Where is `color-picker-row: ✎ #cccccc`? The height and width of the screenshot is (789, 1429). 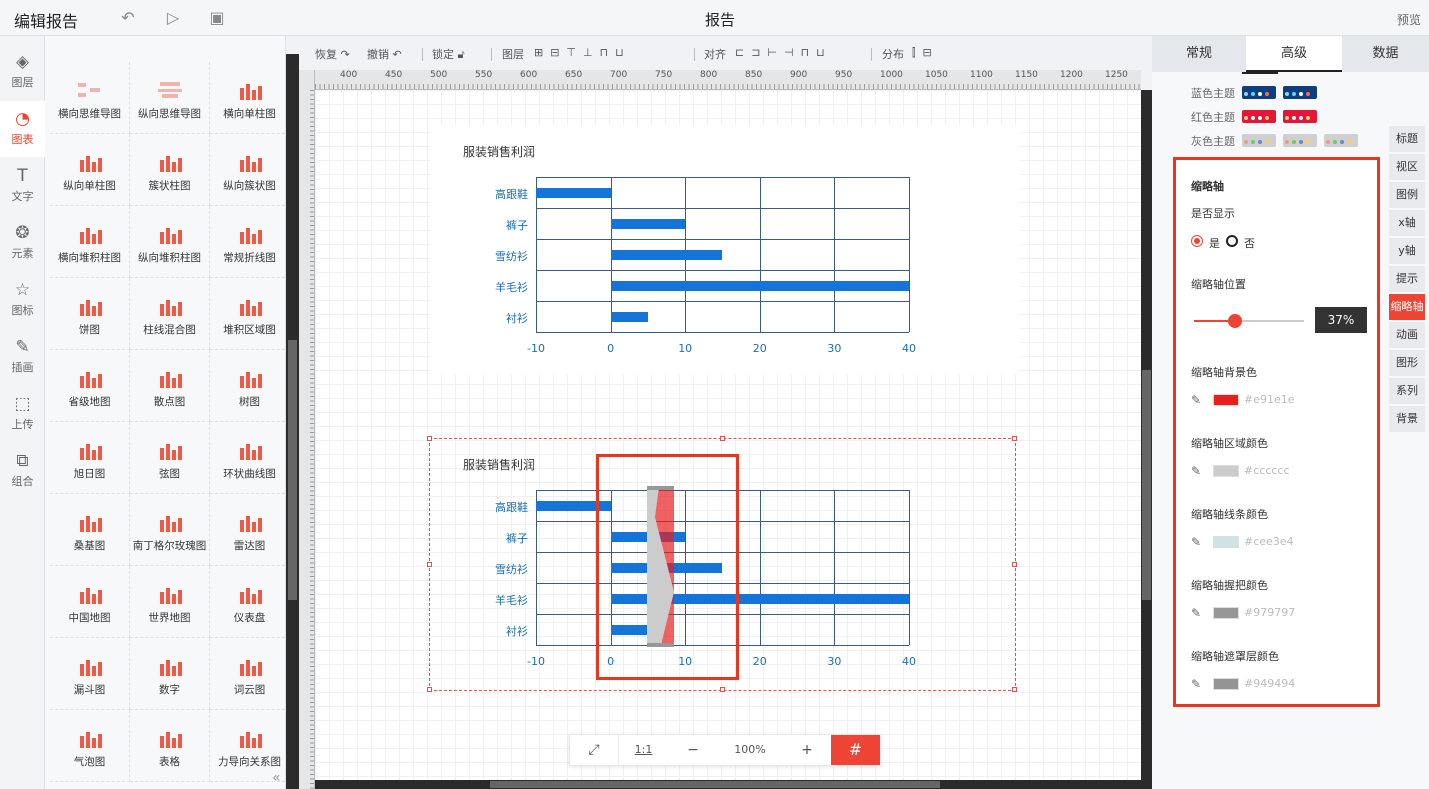
color-picker-row: ✎ #cccccc is located at coordinates (1276, 471).